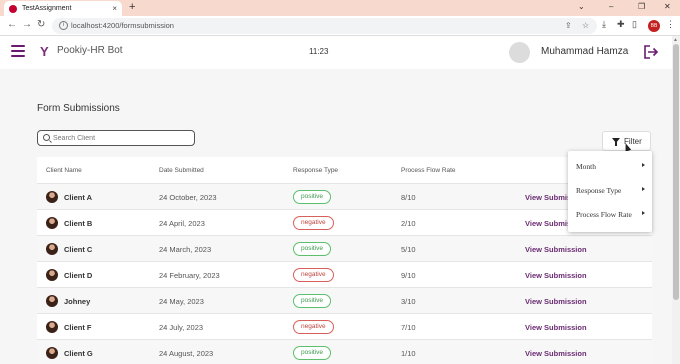 The width and height of the screenshot is (680, 364). Describe the element at coordinates (675, 40) in the screenshot. I see `scroll-up-arrow-icon: ▲` at that location.